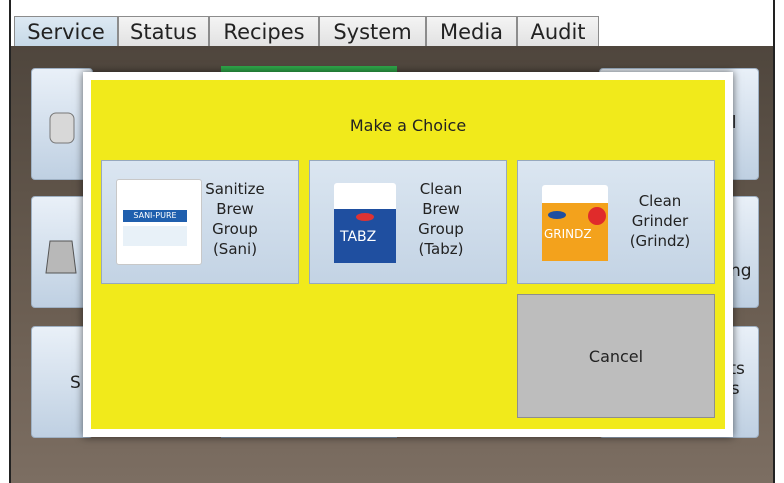 This screenshot has height=483, width=784. Describe the element at coordinates (66, 31) in the screenshot. I see `tab-service: Service` at that location.